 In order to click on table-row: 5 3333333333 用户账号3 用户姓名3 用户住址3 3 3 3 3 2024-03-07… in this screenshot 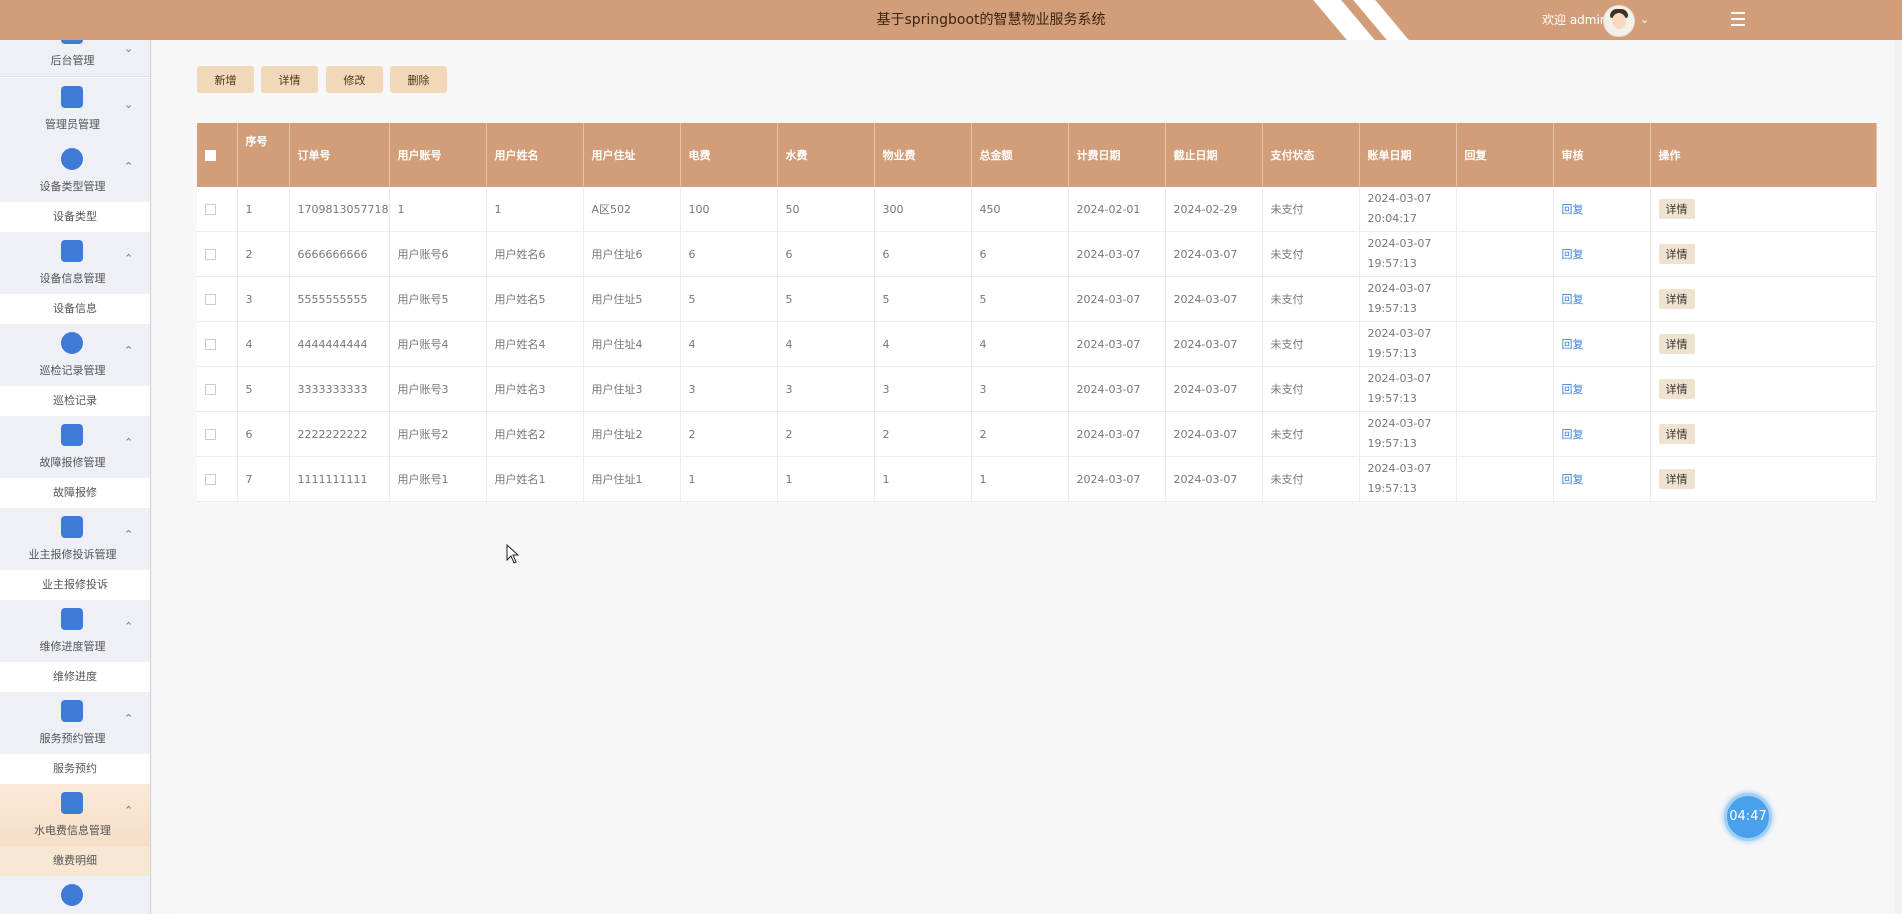, I will do `click(1037, 389)`.